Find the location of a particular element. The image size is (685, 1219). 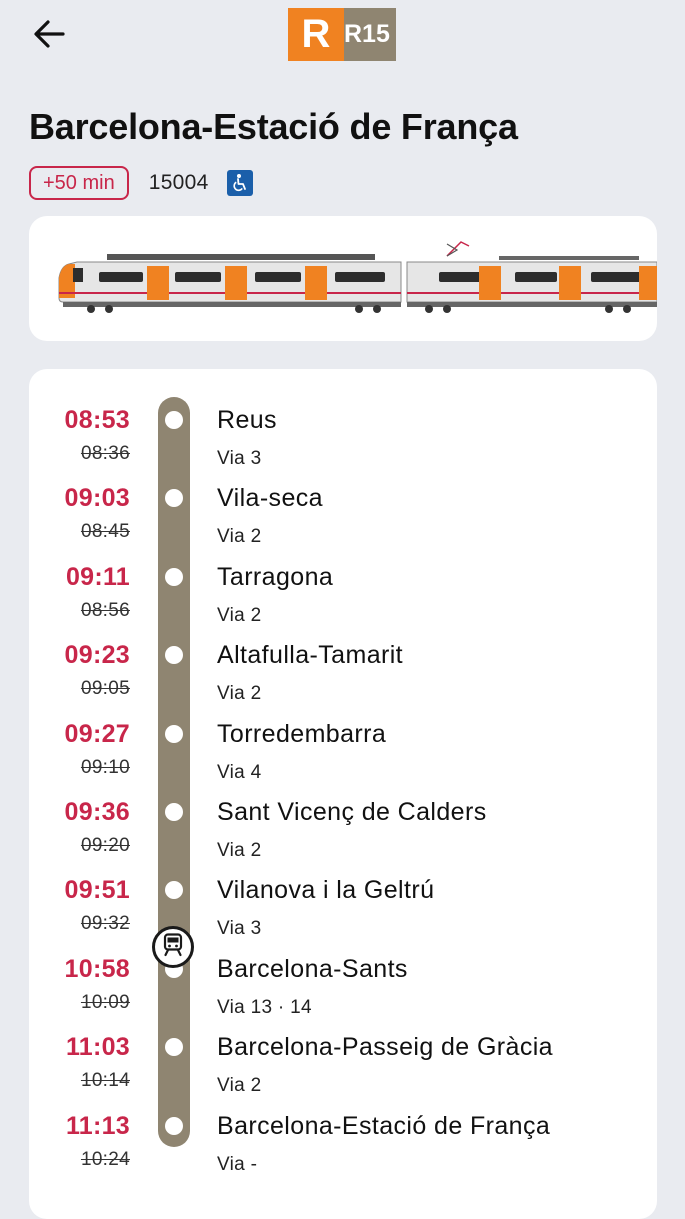

actual-time: 11:03 is located at coordinates (97, 1047).